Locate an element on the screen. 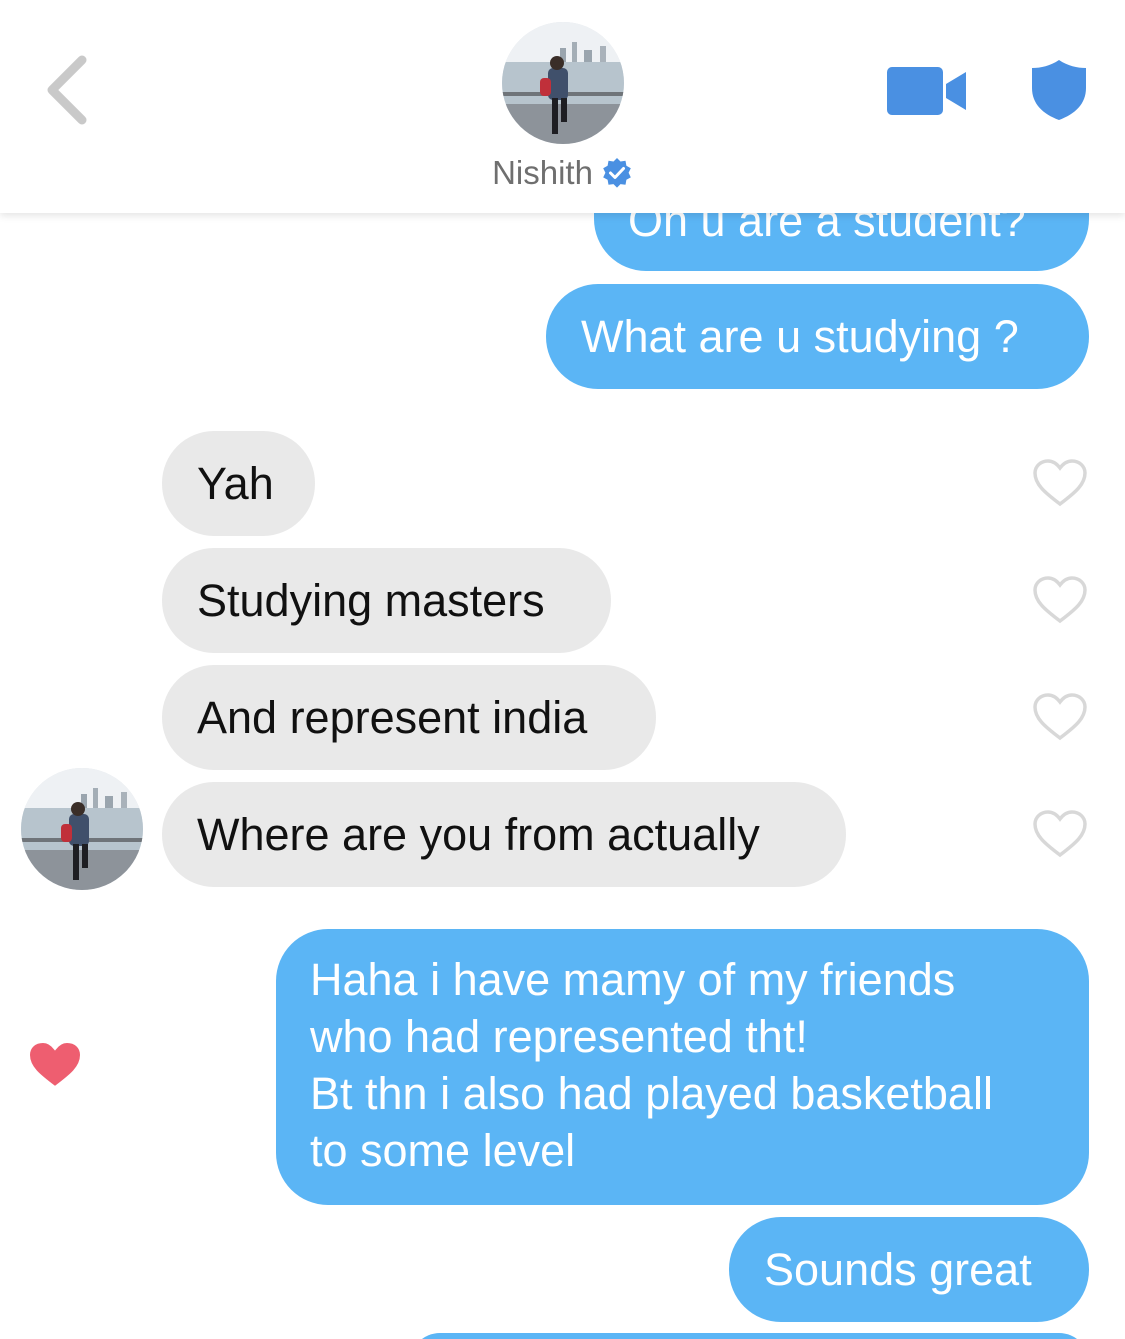 The height and width of the screenshot is (1339, 1125). message-bubble-received: Where are you from actually is located at coordinates (504, 834).